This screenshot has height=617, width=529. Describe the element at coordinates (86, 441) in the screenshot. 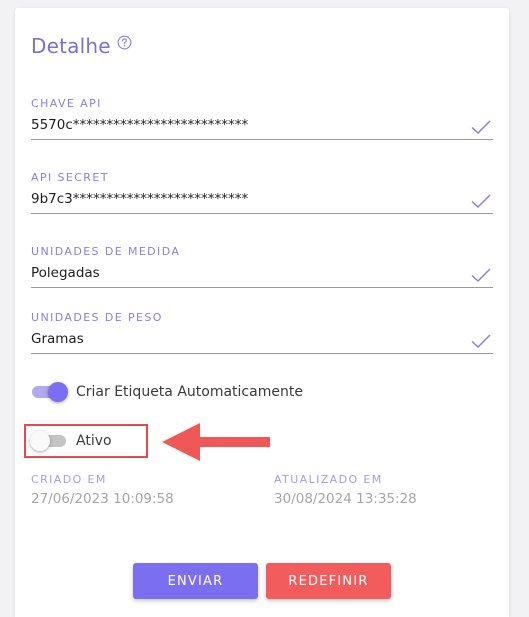

I see `annotation-highlight-box` at that location.